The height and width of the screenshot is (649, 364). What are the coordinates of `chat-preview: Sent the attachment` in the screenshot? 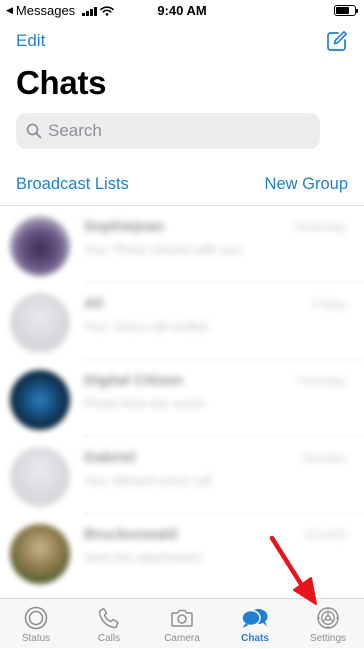 It's located at (142, 557).